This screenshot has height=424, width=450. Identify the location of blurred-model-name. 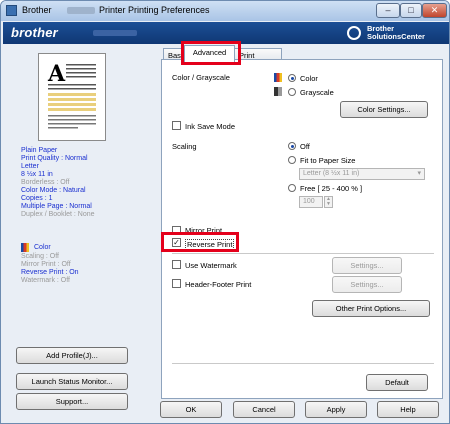
(81, 10).